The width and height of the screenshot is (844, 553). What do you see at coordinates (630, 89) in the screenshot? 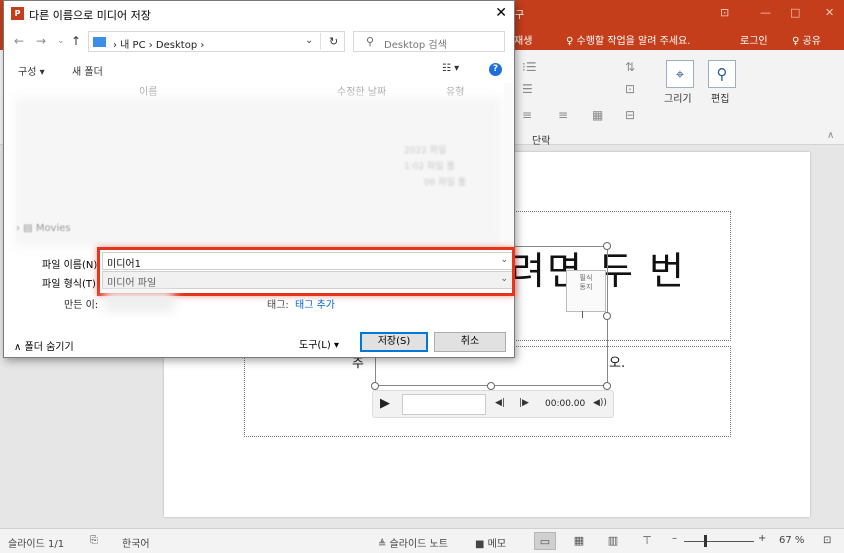
I see `align-text-icon: ⊡` at bounding box center [630, 89].